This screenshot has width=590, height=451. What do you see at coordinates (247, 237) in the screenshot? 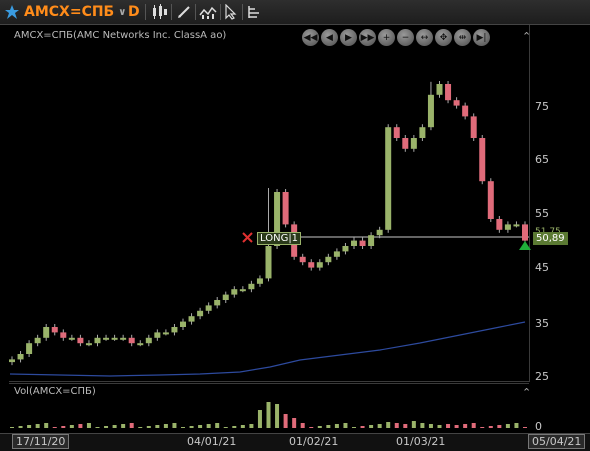
I see `entry-marker-icon` at bounding box center [247, 237].